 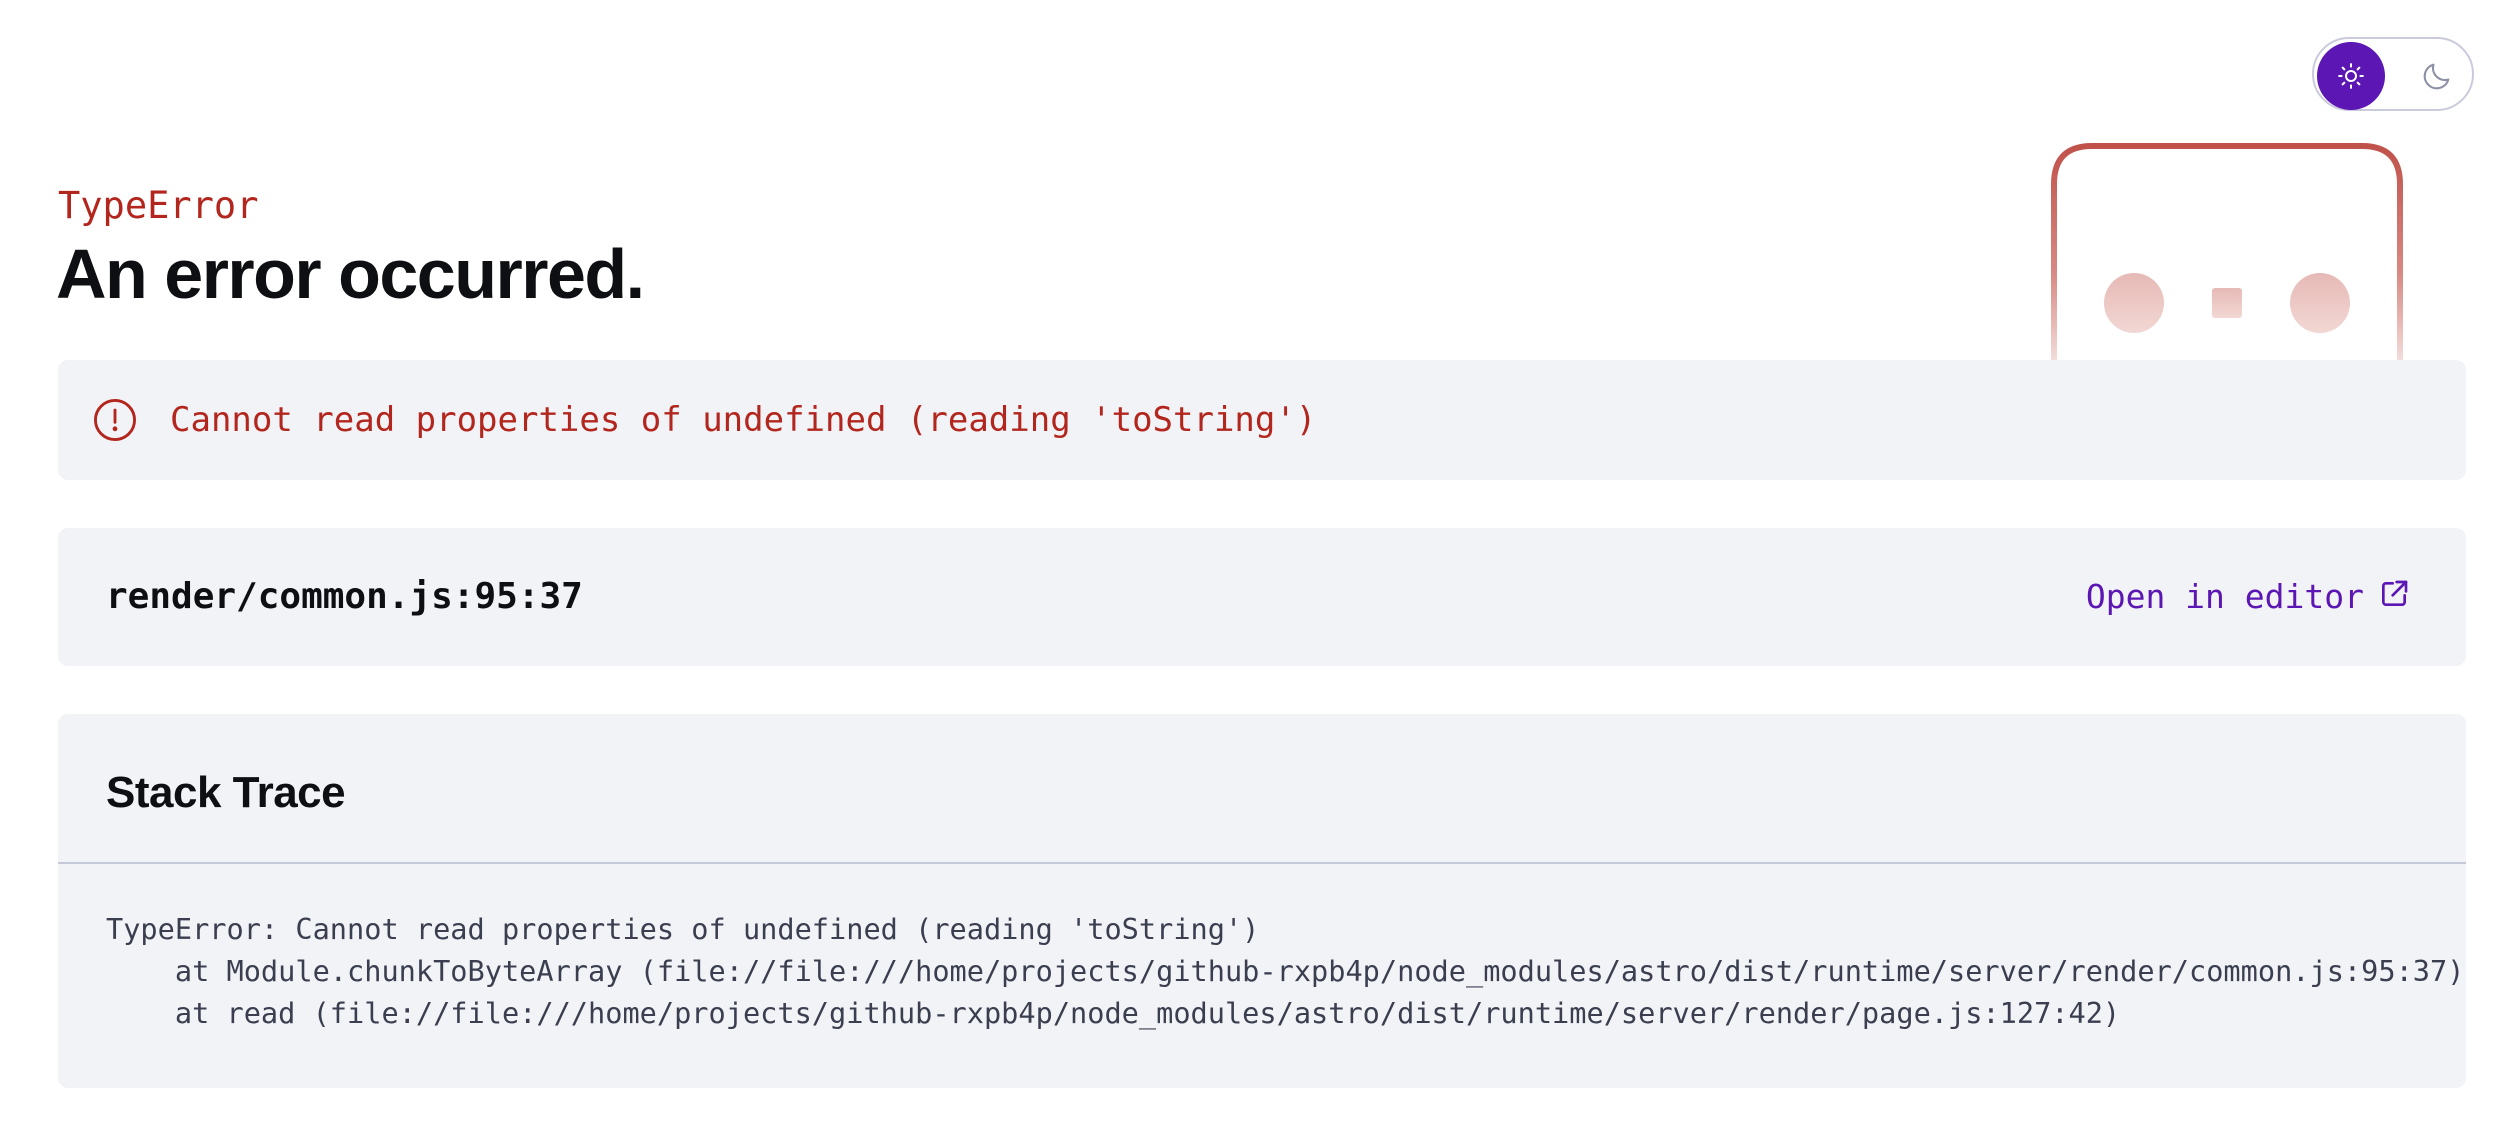 I want to click on open-in-editor-label: Open in editor, so click(x=2224, y=596).